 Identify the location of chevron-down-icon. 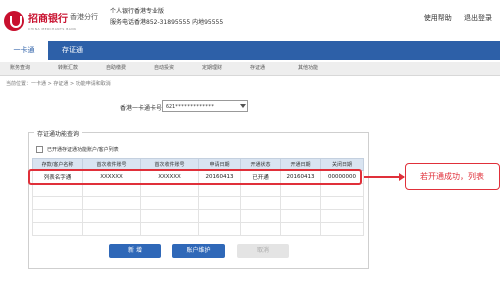
(243, 106).